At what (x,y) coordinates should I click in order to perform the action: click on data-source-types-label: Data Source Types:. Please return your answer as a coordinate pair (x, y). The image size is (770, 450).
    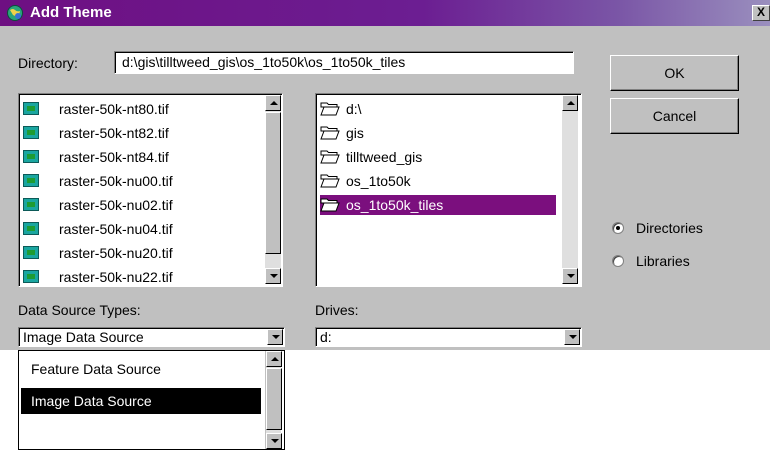
    Looking at the image, I should click on (79, 310).